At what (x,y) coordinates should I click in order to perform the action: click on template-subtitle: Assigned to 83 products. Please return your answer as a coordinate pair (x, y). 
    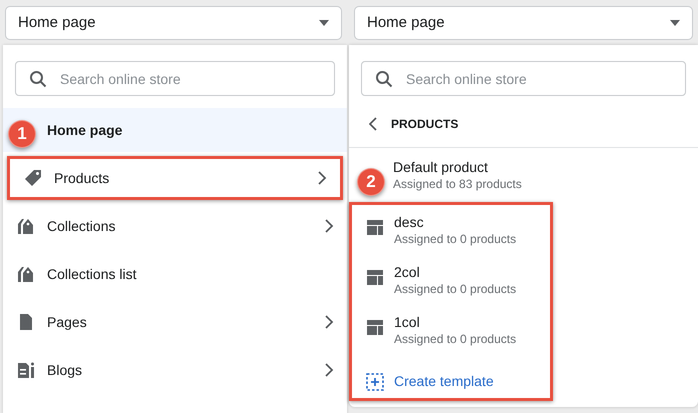
    Looking at the image, I should click on (458, 184).